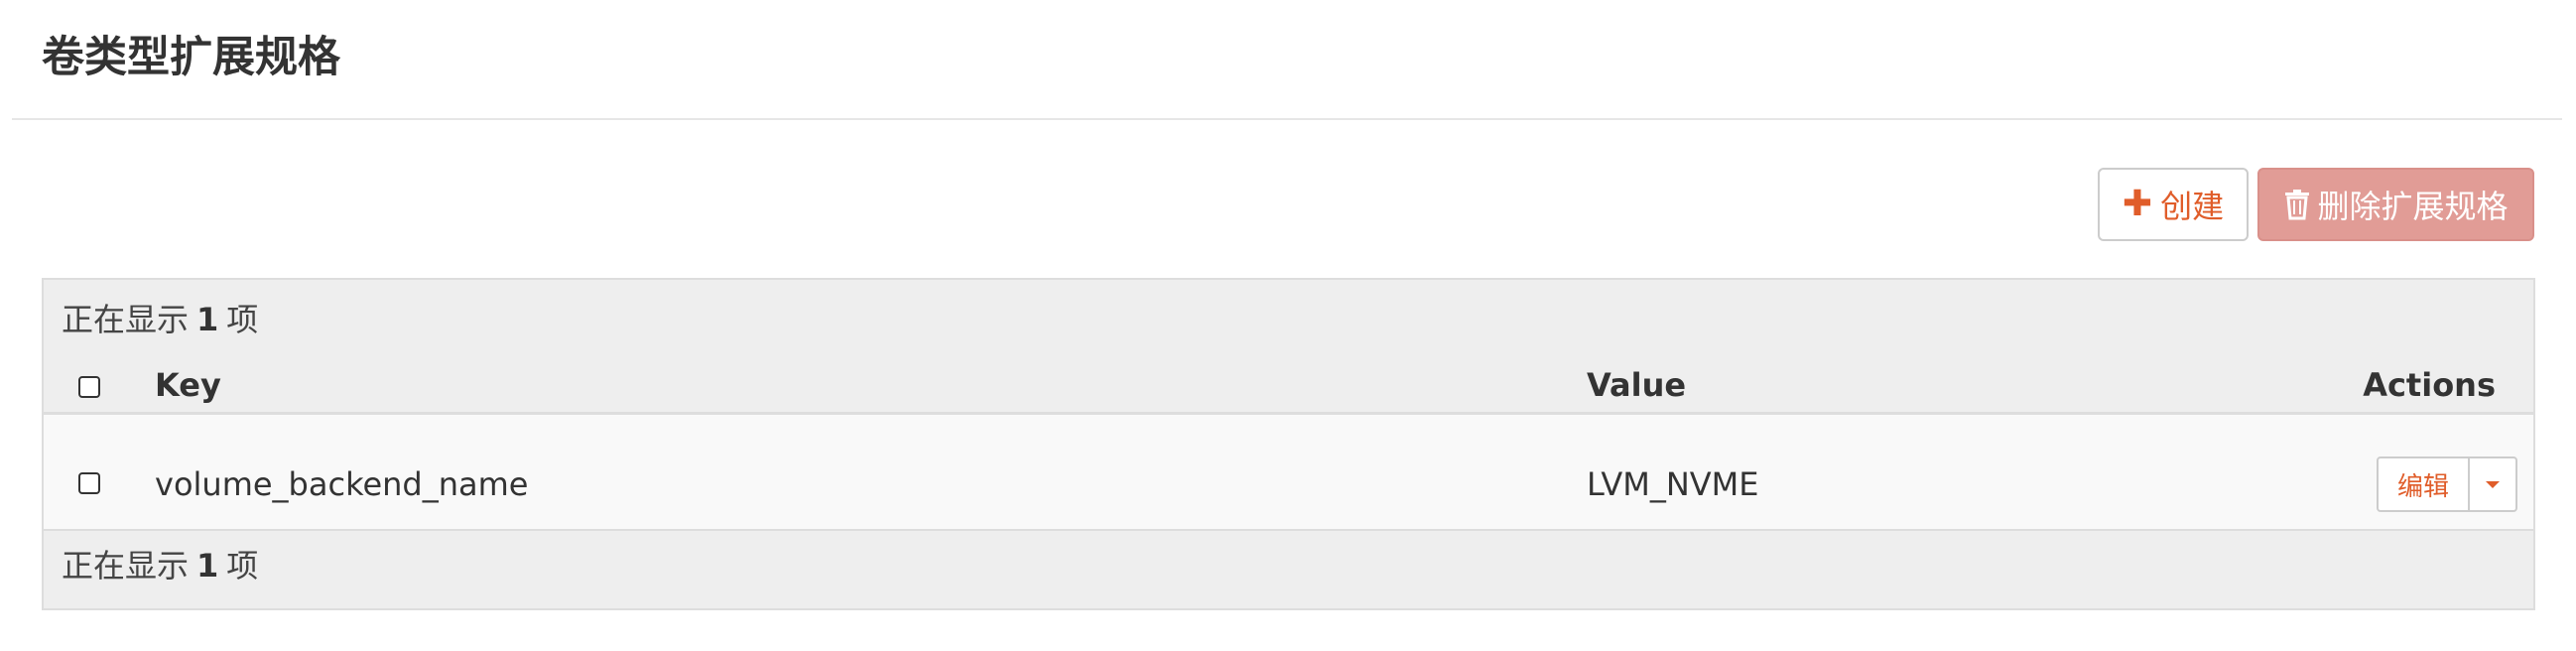  Describe the element at coordinates (1289, 484) in the screenshot. I see `table-row: volume_backend_name LVM_NVME 编辑` at that location.